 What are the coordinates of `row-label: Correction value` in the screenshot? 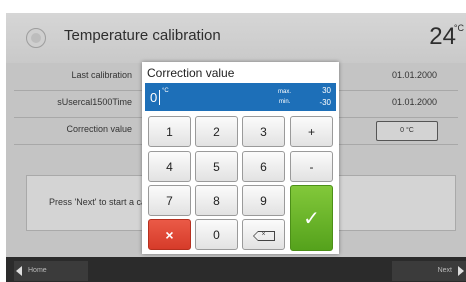 It's located at (99, 129).